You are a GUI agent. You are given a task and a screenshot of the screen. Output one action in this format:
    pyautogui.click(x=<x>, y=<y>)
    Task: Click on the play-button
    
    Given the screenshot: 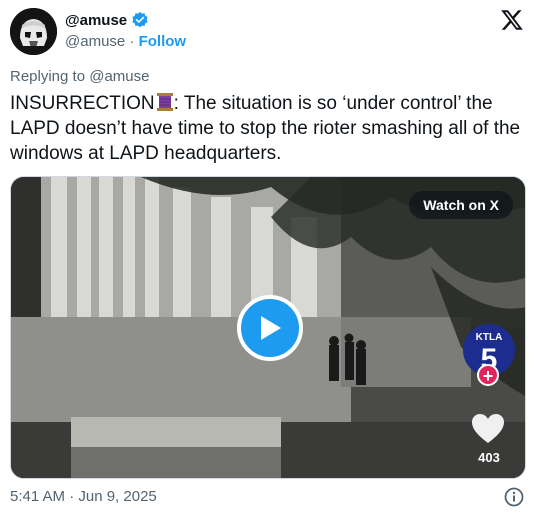 What is the action you would take?
    pyautogui.click(x=270, y=328)
    